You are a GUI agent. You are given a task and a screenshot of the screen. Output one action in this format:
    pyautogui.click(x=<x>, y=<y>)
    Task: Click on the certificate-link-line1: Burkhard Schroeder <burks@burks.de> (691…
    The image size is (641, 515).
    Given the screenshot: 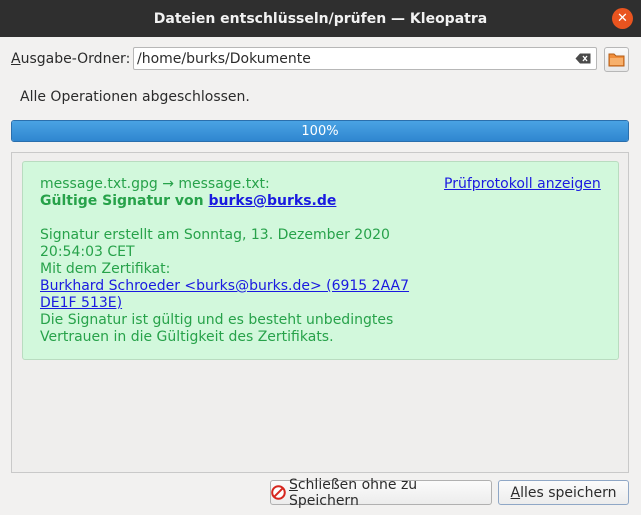 What is the action you would take?
    pyautogui.click(x=230, y=286)
    